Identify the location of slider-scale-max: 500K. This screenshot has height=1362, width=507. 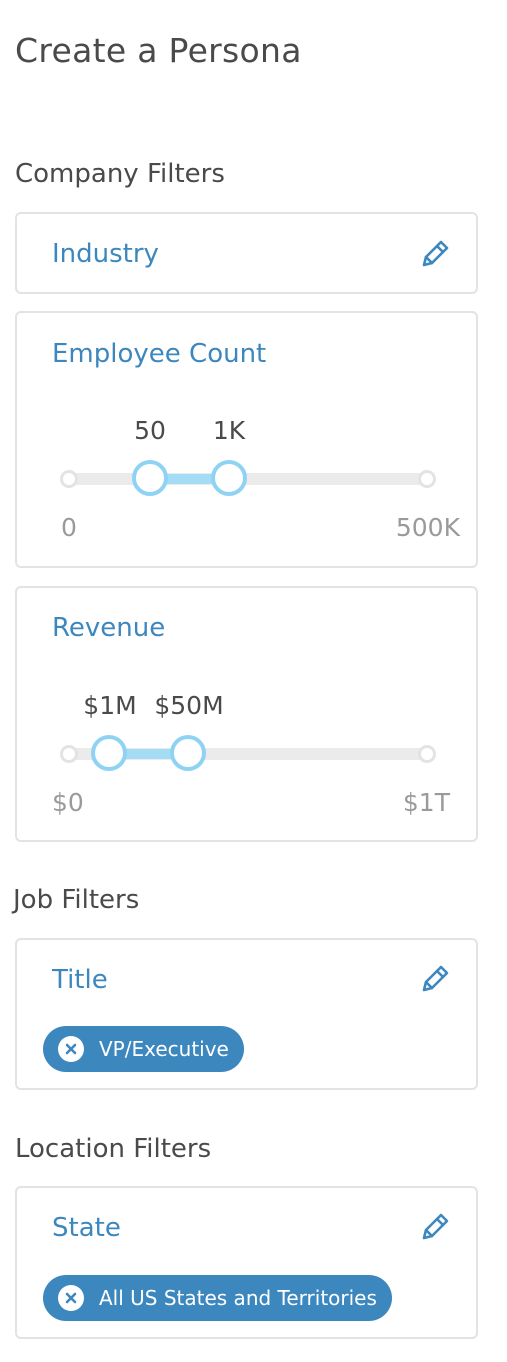
(427, 527).